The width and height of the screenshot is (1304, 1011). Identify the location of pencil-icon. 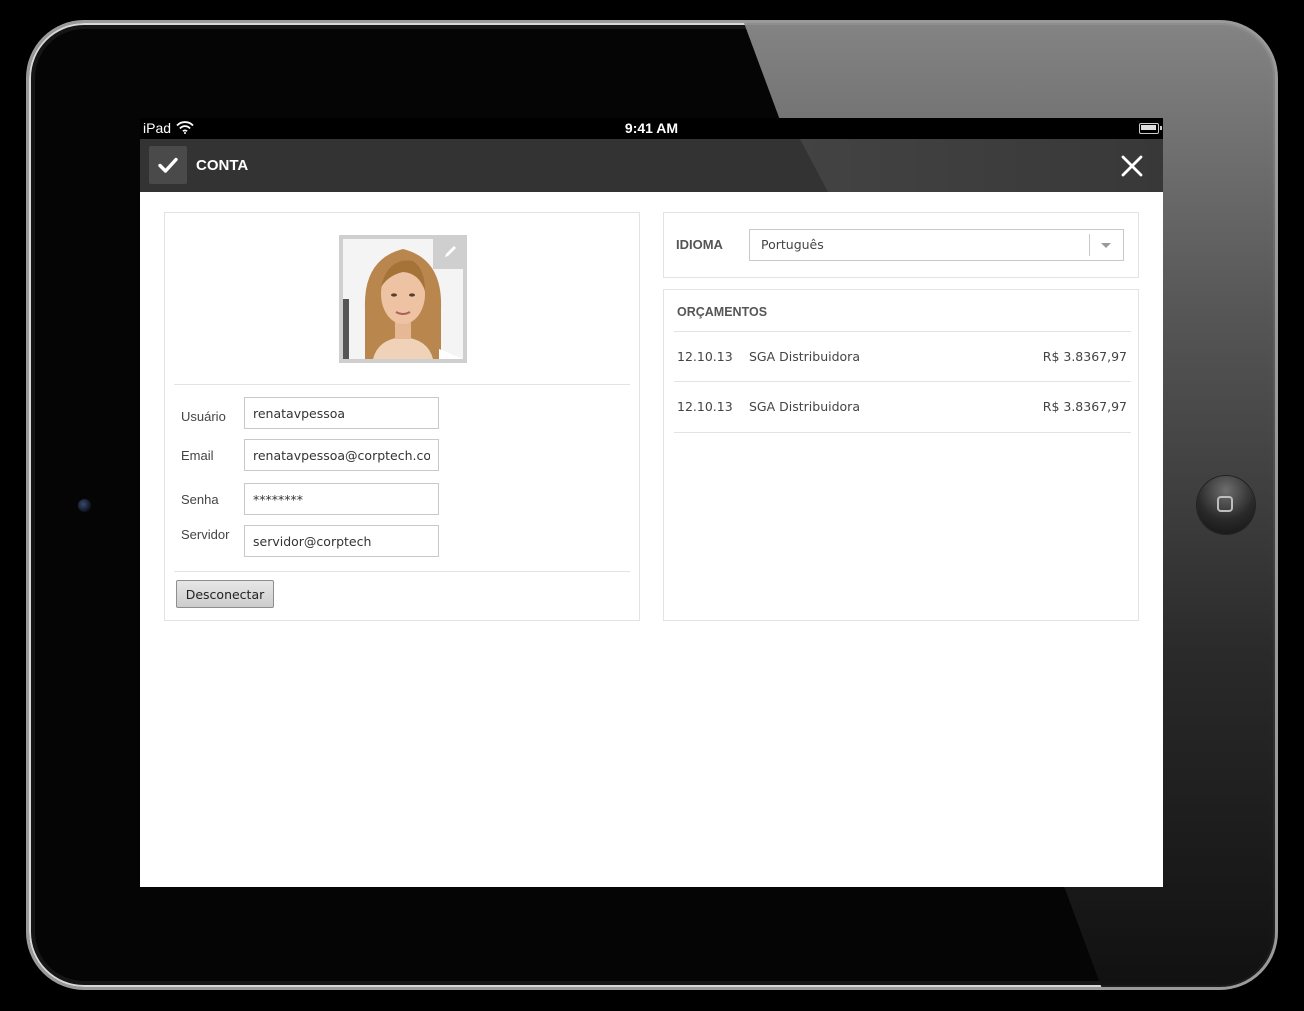
(450, 251).